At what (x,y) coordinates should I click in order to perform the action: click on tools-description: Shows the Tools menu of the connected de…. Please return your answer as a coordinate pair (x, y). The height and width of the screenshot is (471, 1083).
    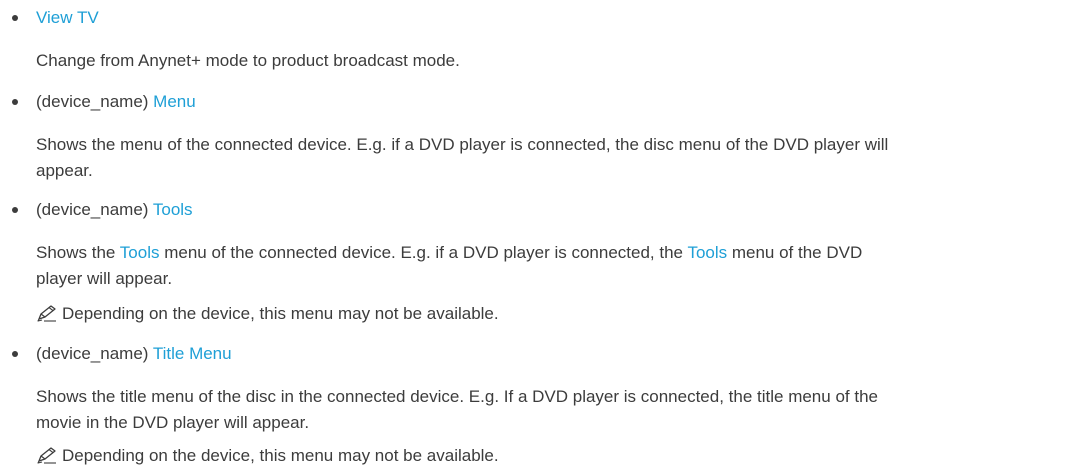
    Looking at the image, I should click on (449, 265).